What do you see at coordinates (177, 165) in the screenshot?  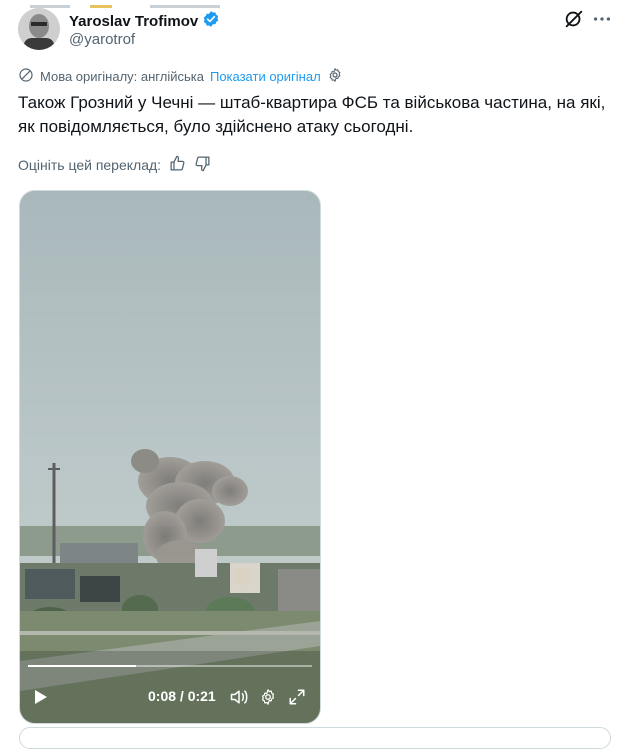 I see `thumbs-up-icon` at bounding box center [177, 165].